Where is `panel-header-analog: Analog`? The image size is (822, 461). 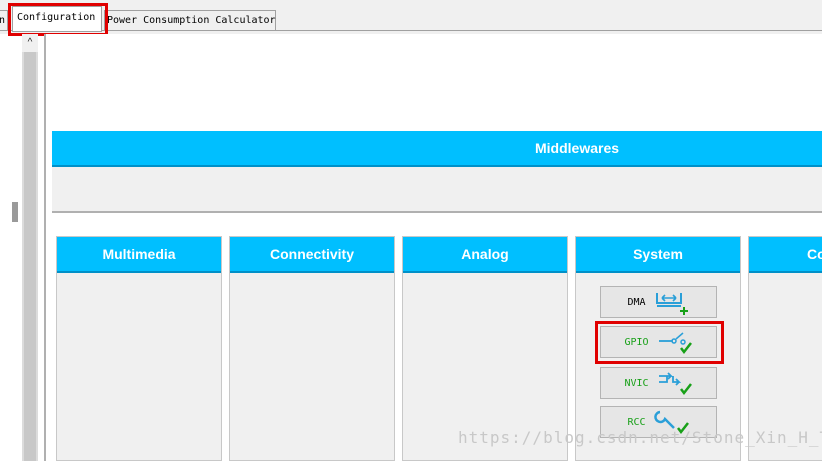
panel-header-analog: Analog is located at coordinates (485, 255).